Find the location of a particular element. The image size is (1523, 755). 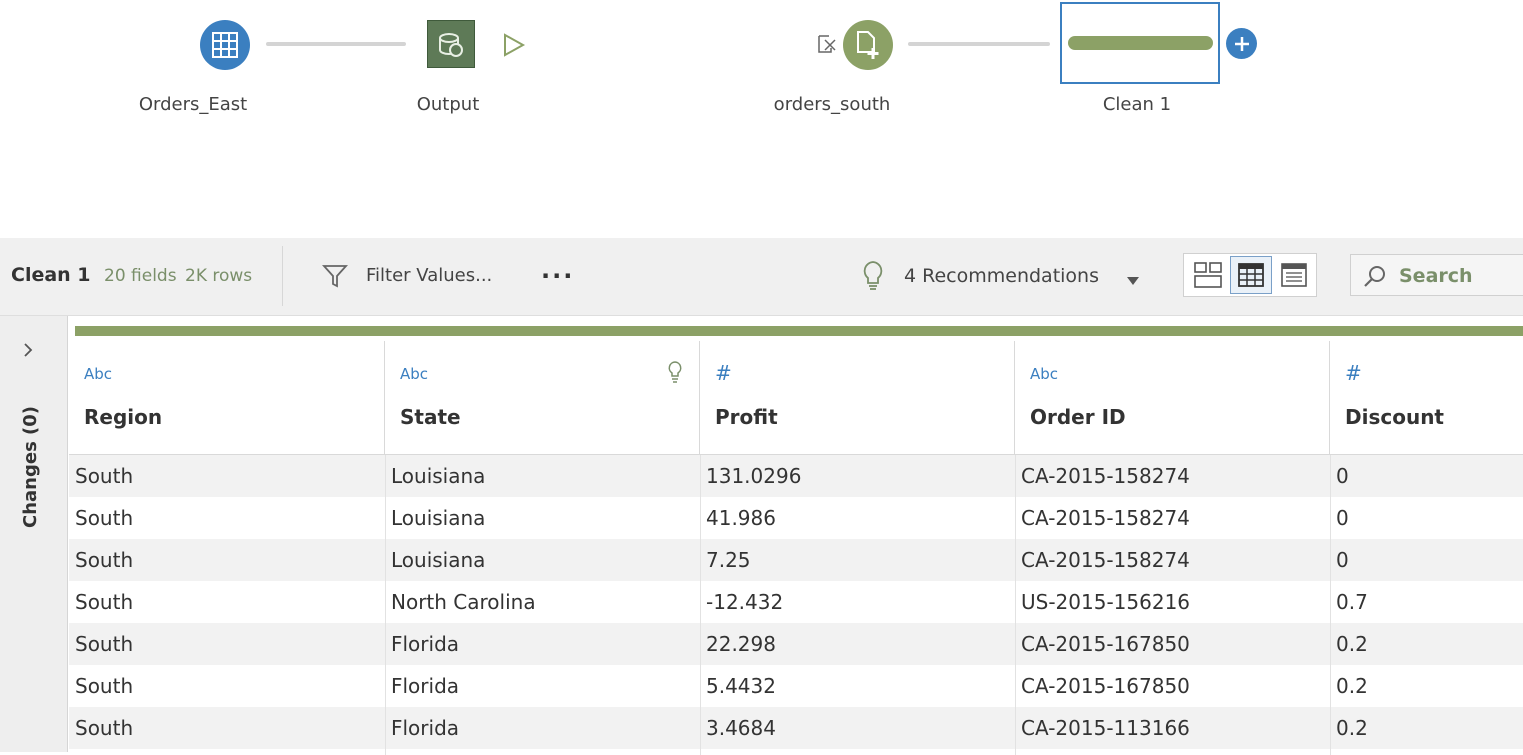

plus-icon is located at coordinates (1241, 43).